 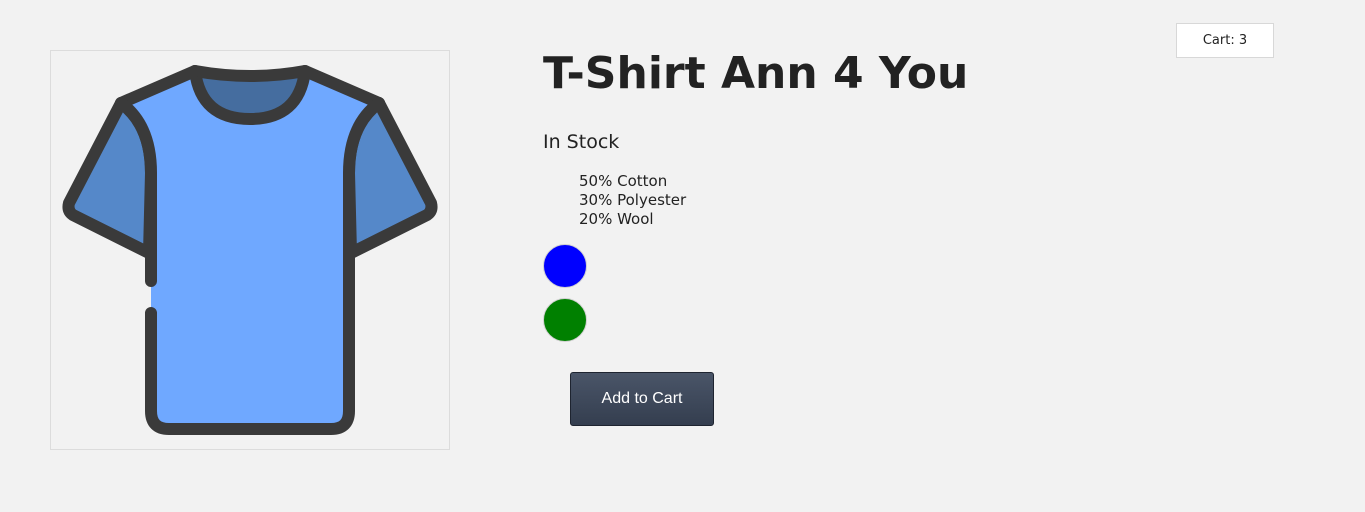 I want to click on color-swatch-green, so click(x=565, y=320).